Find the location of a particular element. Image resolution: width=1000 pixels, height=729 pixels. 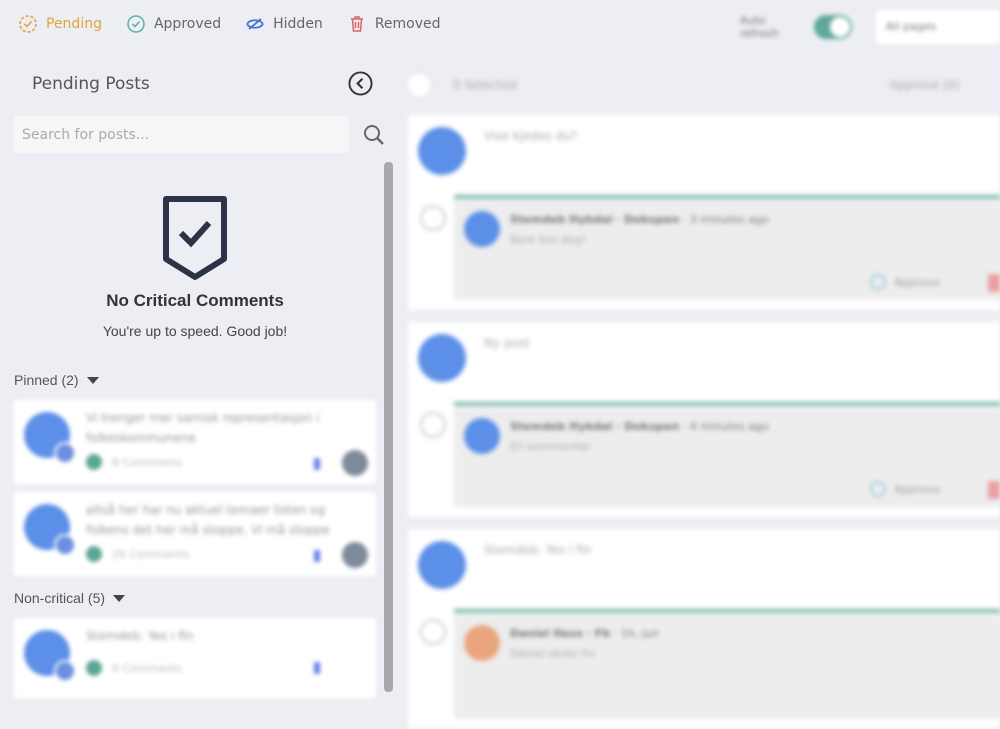

tab-label: Hidden is located at coordinates (298, 24).